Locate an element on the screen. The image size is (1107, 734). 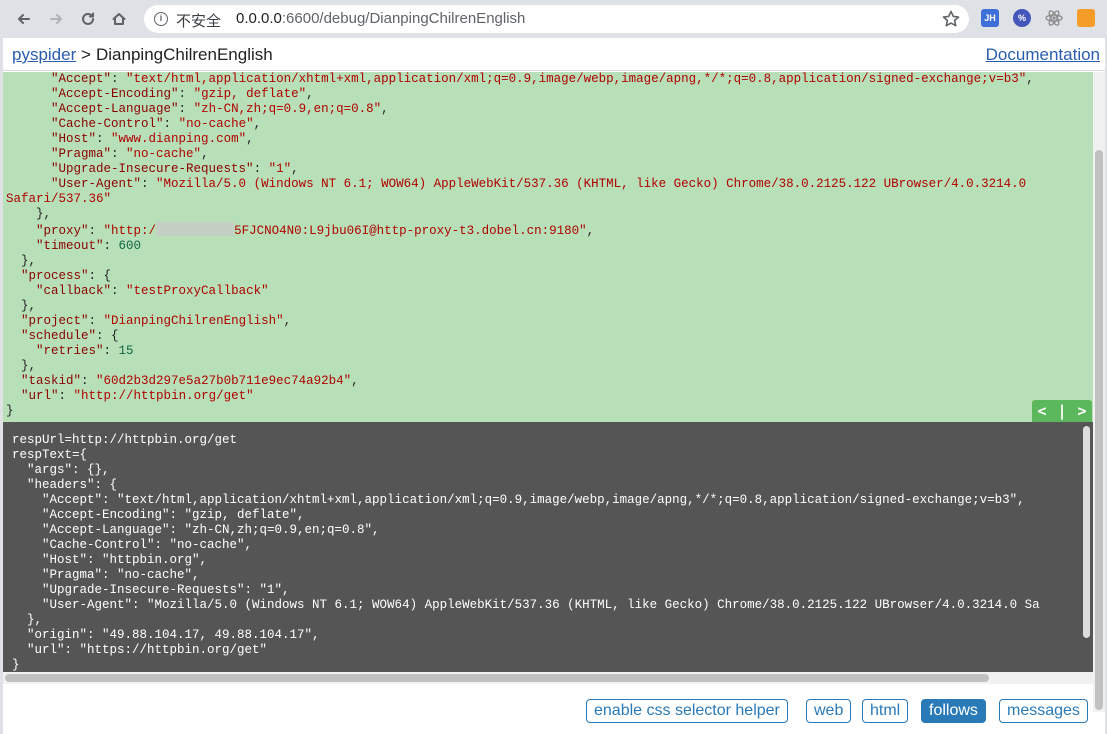
url-key: "url" is located at coordinates (40, 396).